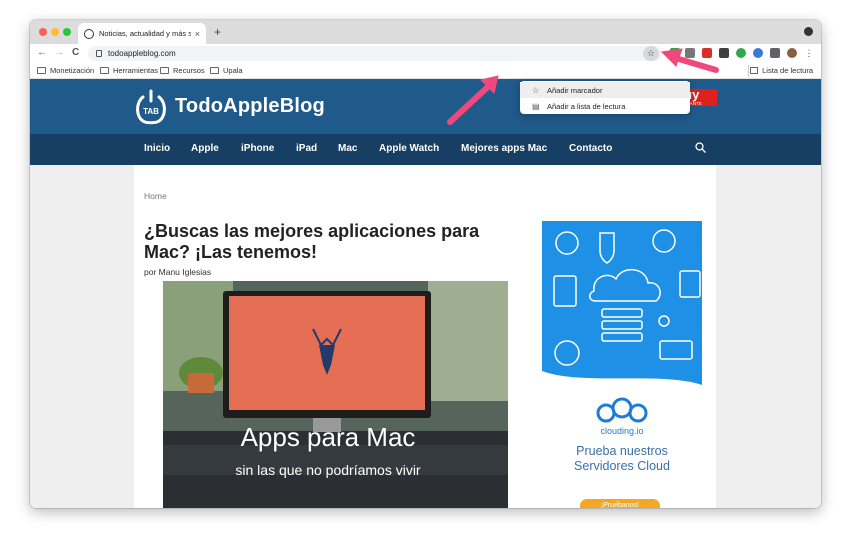 The image size is (850, 547). What do you see at coordinates (470, 103) in the screenshot?
I see `arrow-to-menu-shaft` at bounding box center [470, 103].